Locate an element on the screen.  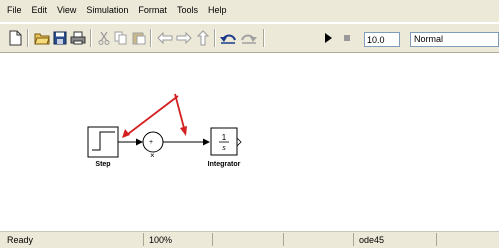
solver-name: ode45 is located at coordinates (372, 240).